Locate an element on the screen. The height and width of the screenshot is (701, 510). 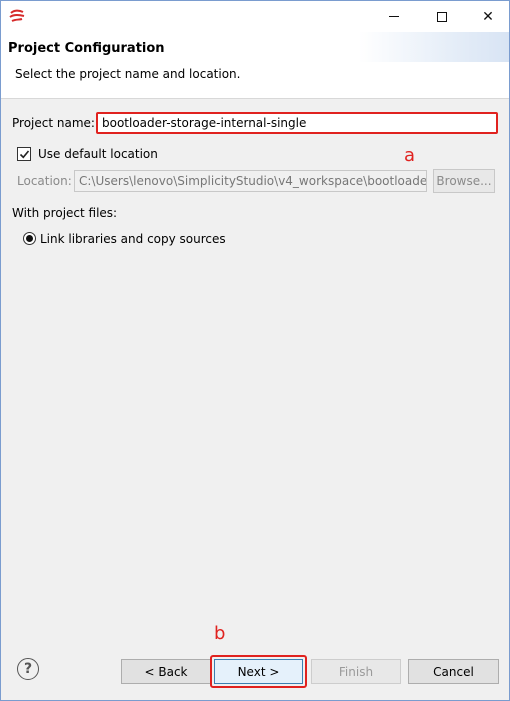
maximize-icon is located at coordinates (442, 16).